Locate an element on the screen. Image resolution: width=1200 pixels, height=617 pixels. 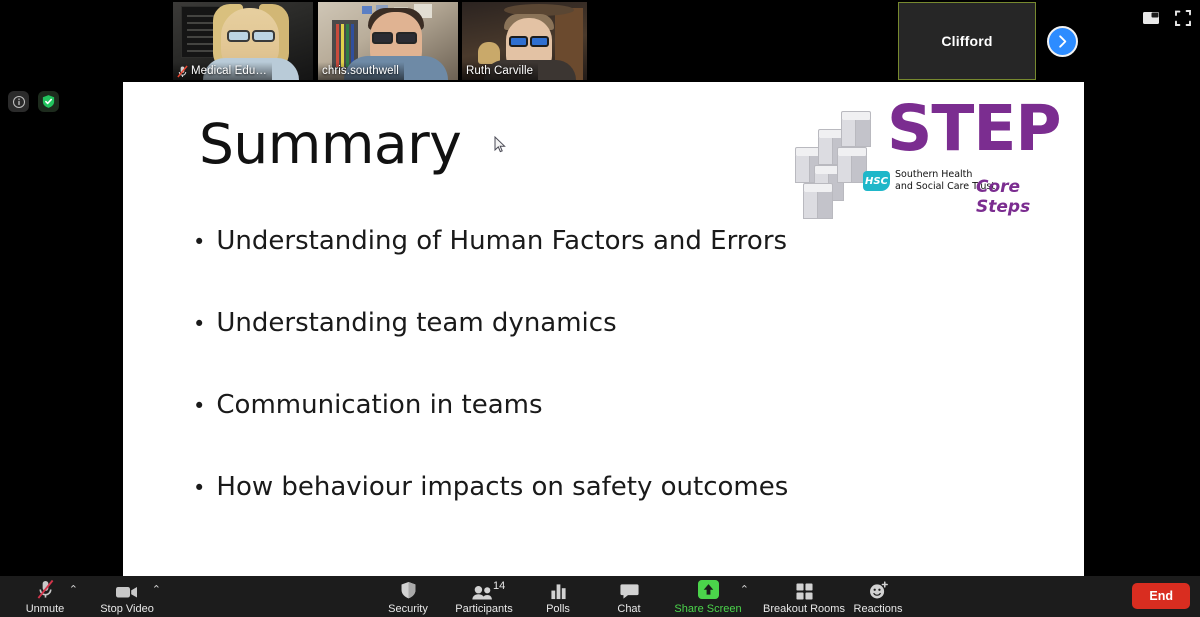
end-meeting-button: End is located at coordinates (1161, 596).